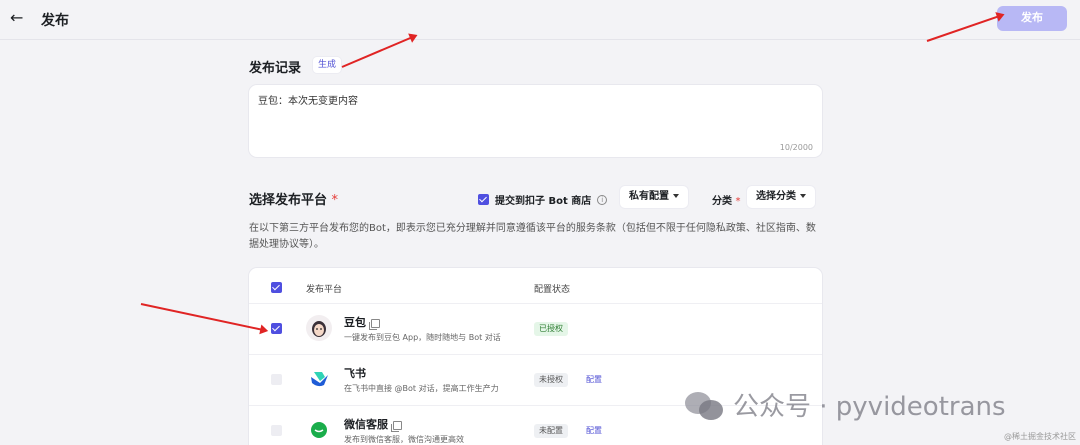 This screenshot has height=445, width=1080. Describe the element at coordinates (776, 196) in the screenshot. I see `category-select-label: 选择分类` at that location.